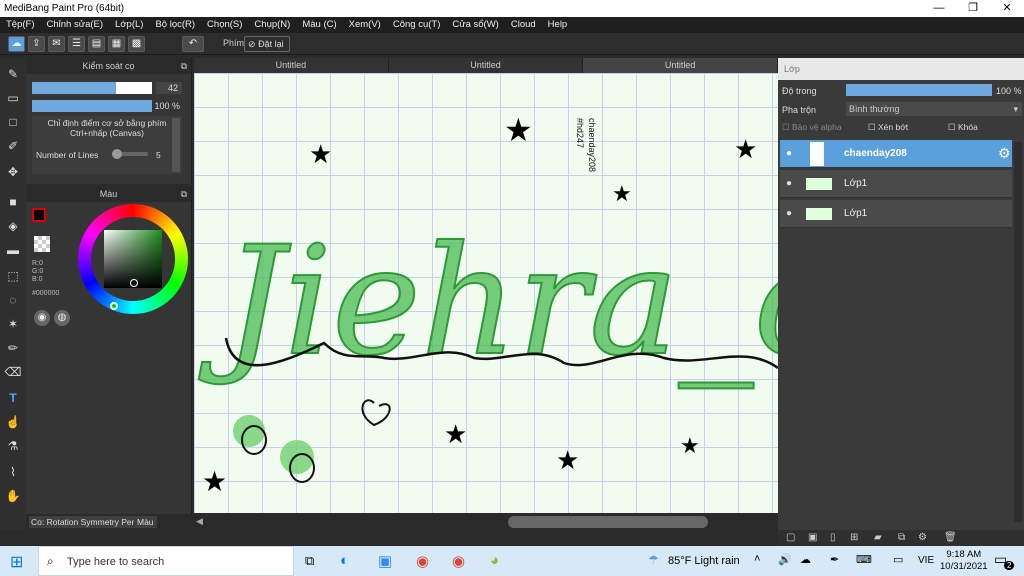 The image size is (1024, 576). What do you see at coordinates (896, 154) in the screenshot?
I see `layer-item: ● chaenday208 ⚙` at bounding box center [896, 154].